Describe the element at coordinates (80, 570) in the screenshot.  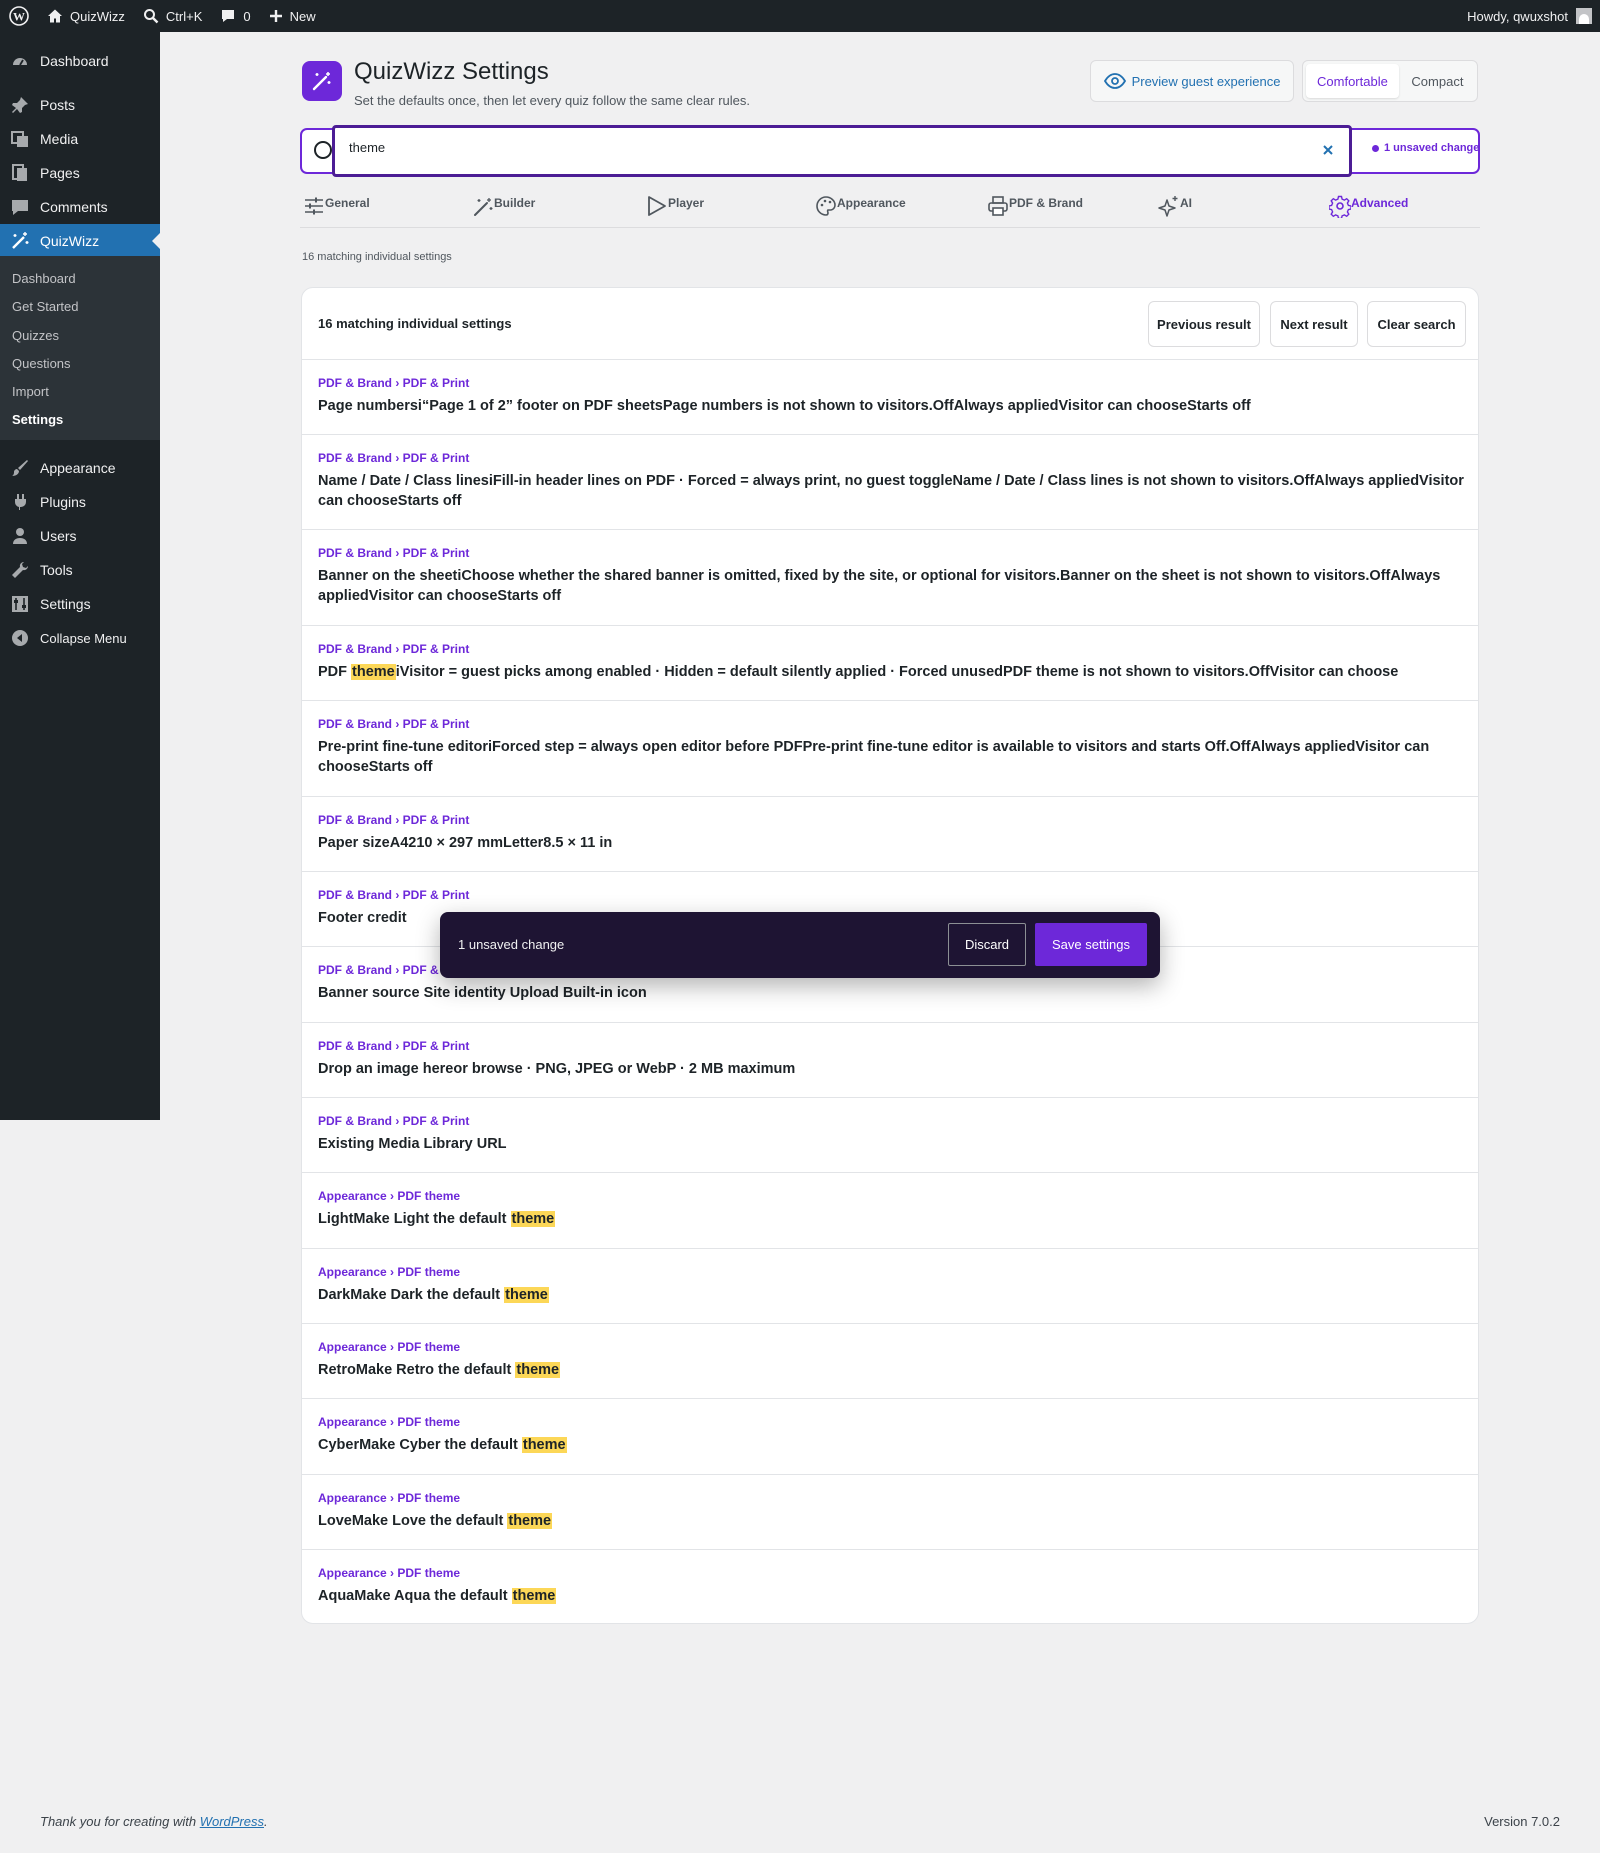
I see `sidebar-item-tools: Tools` at that location.